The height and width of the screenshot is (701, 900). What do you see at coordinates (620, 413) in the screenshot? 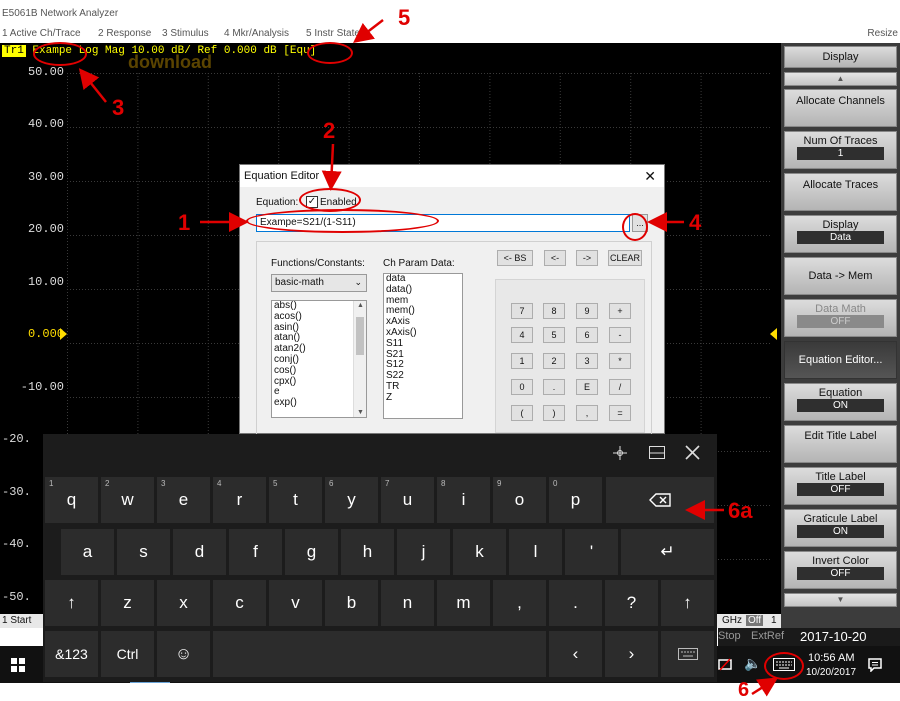
I see `keypad-key: =` at bounding box center [620, 413].